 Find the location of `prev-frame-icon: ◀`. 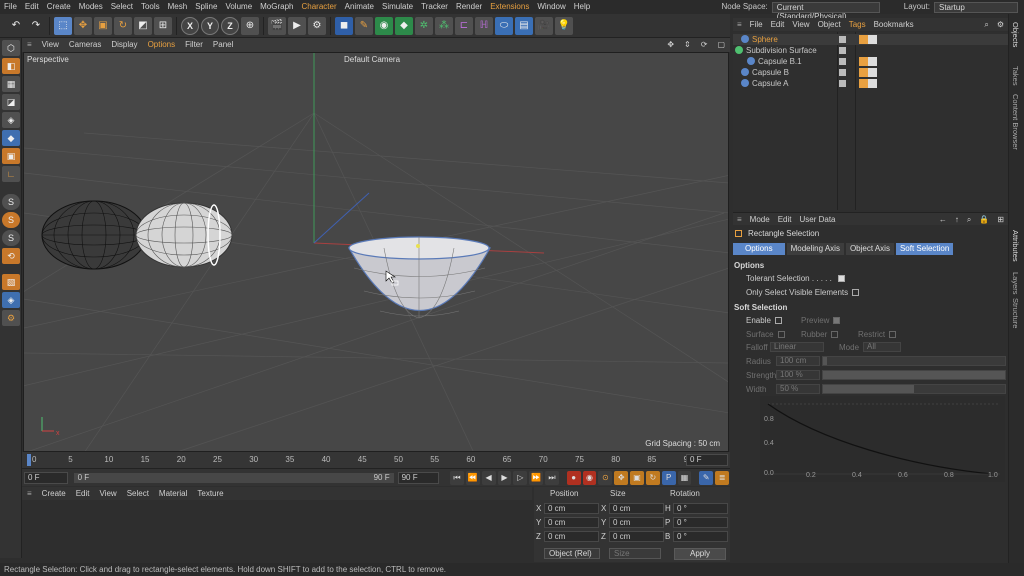

prev-frame-icon: ◀ is located at coordinates (488, 477).